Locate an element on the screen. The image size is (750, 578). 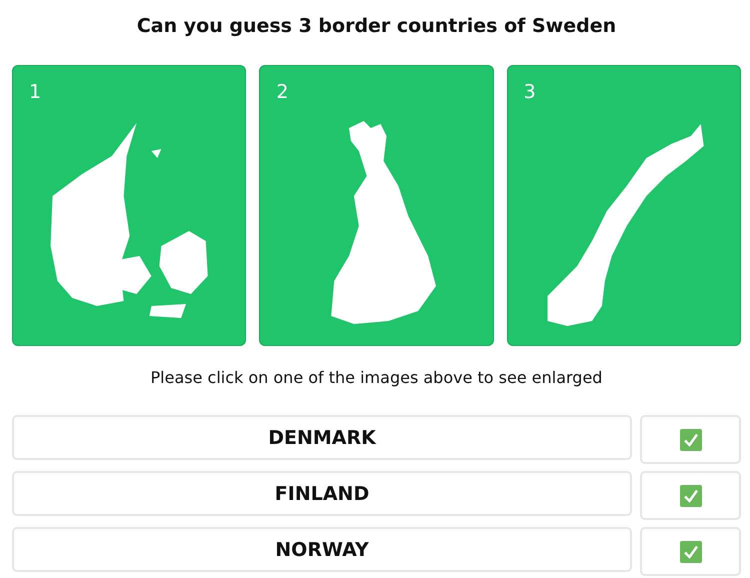
quiz-title: Can you guess 3 border countries of Sweden is located at coordinates (377, 27).